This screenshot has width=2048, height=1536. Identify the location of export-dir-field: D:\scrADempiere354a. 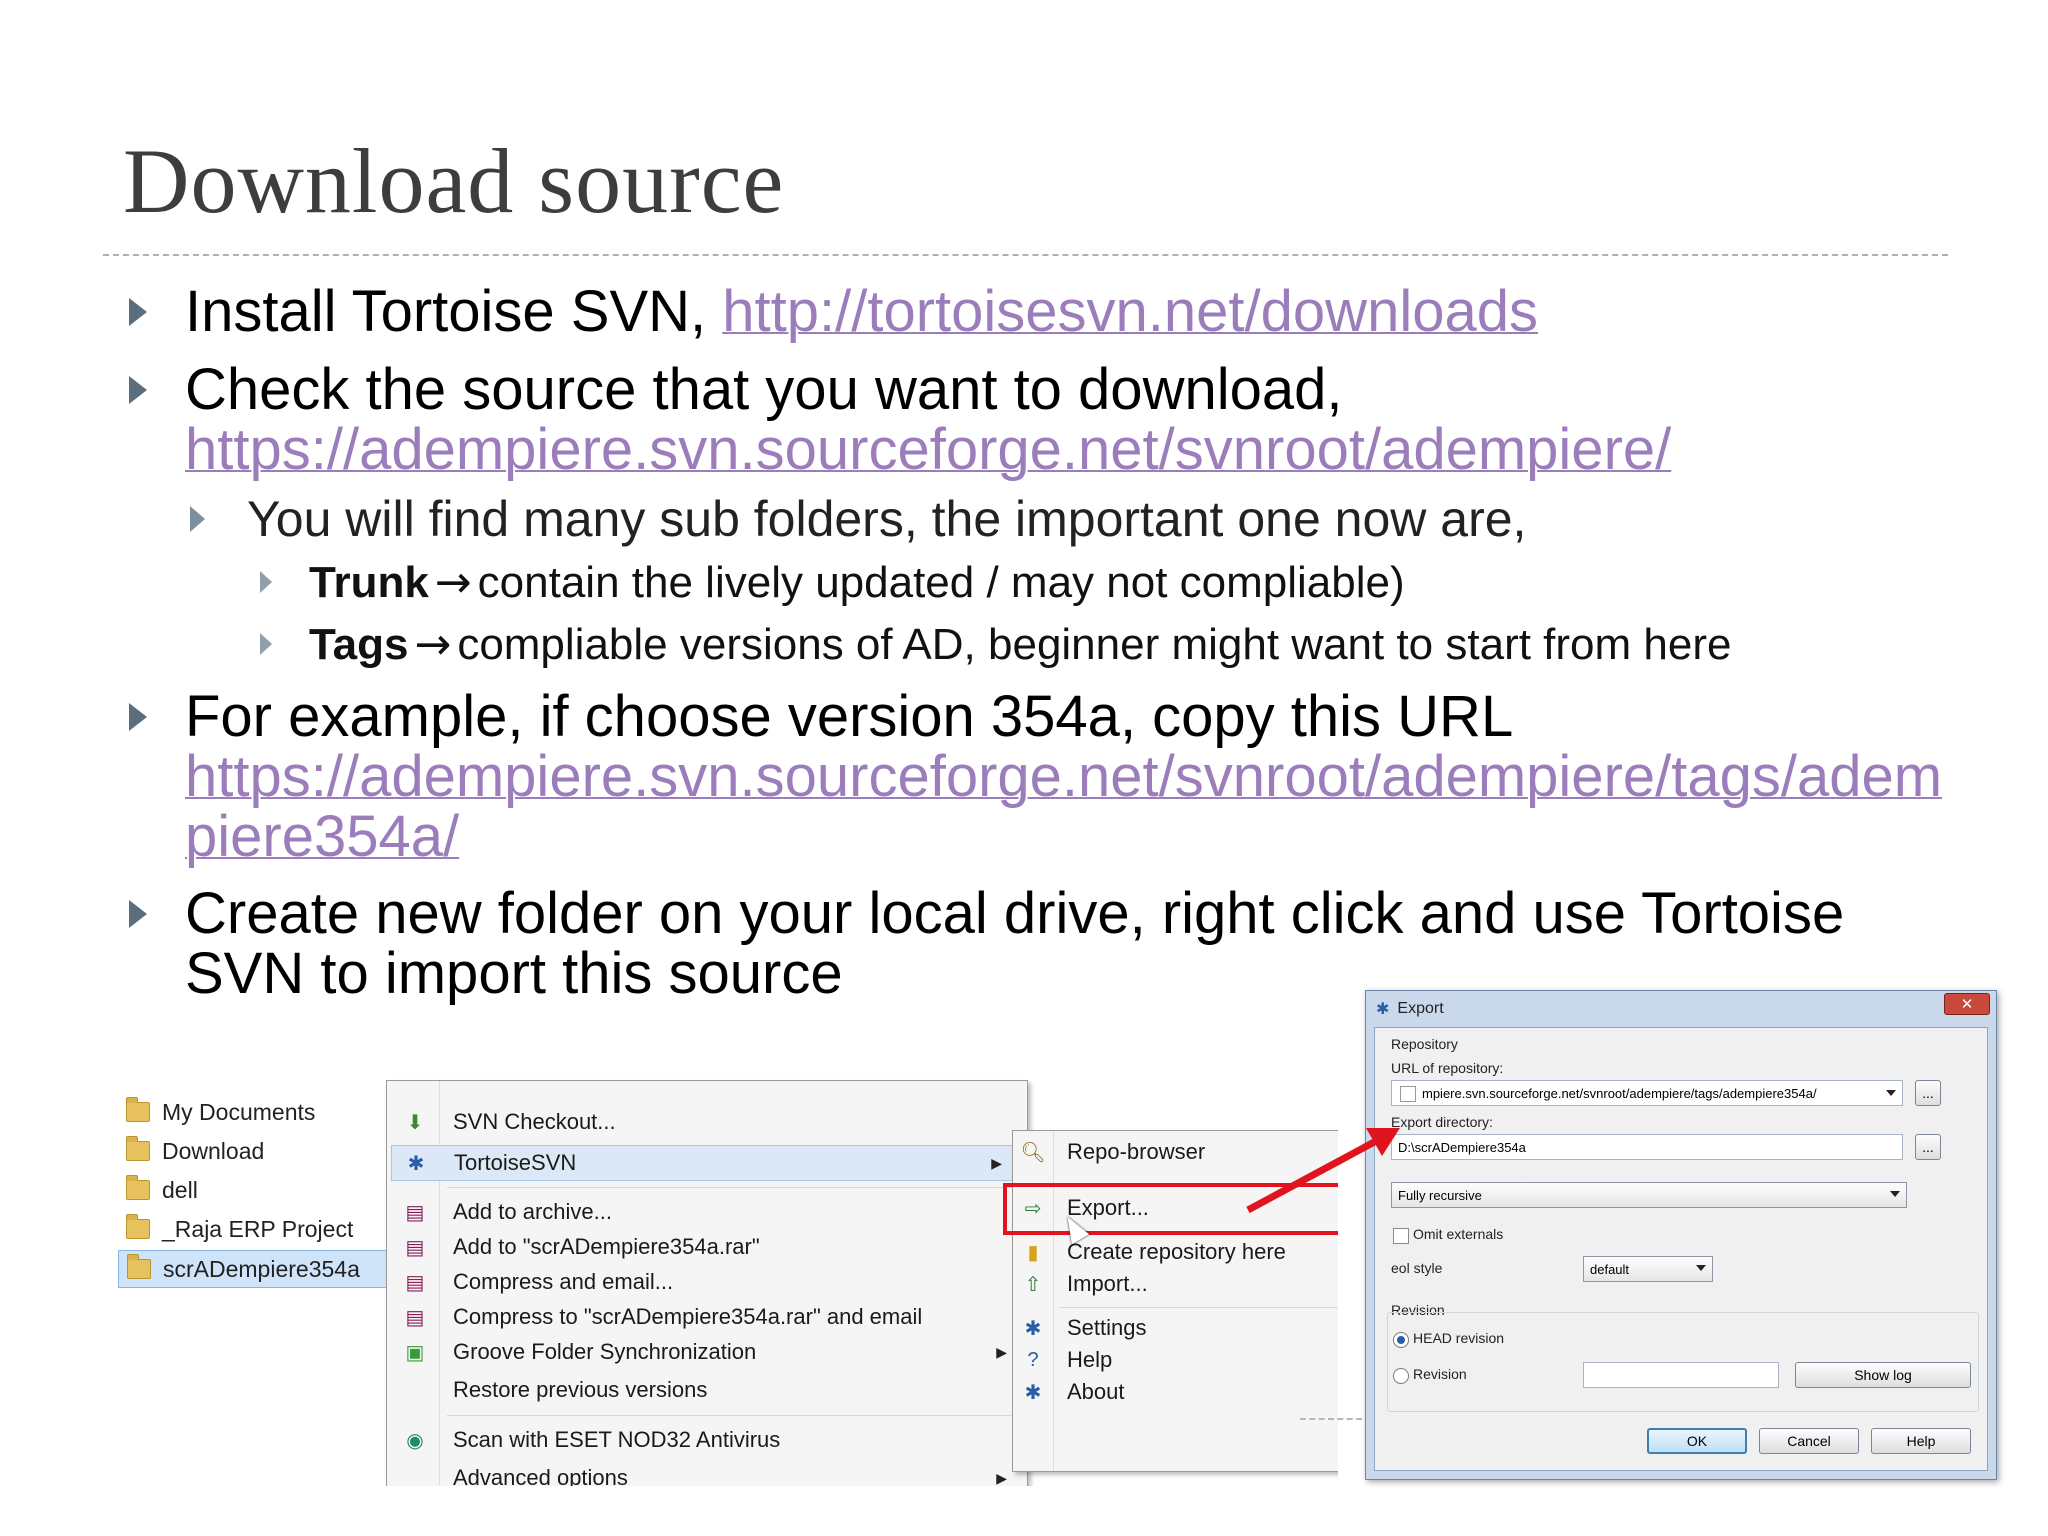
(1647, 1147).